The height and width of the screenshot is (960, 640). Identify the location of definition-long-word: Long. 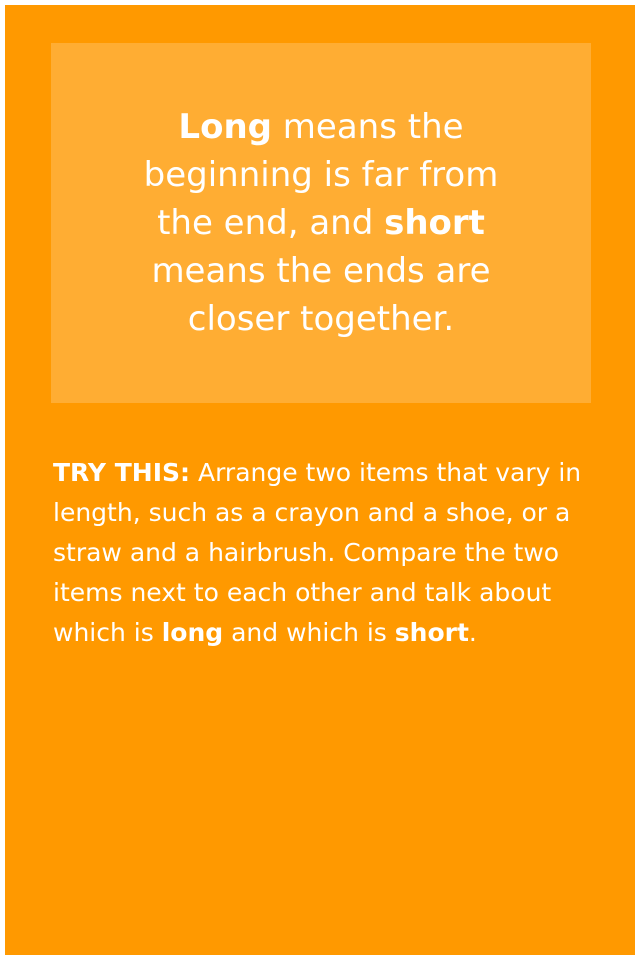
(225, 127).